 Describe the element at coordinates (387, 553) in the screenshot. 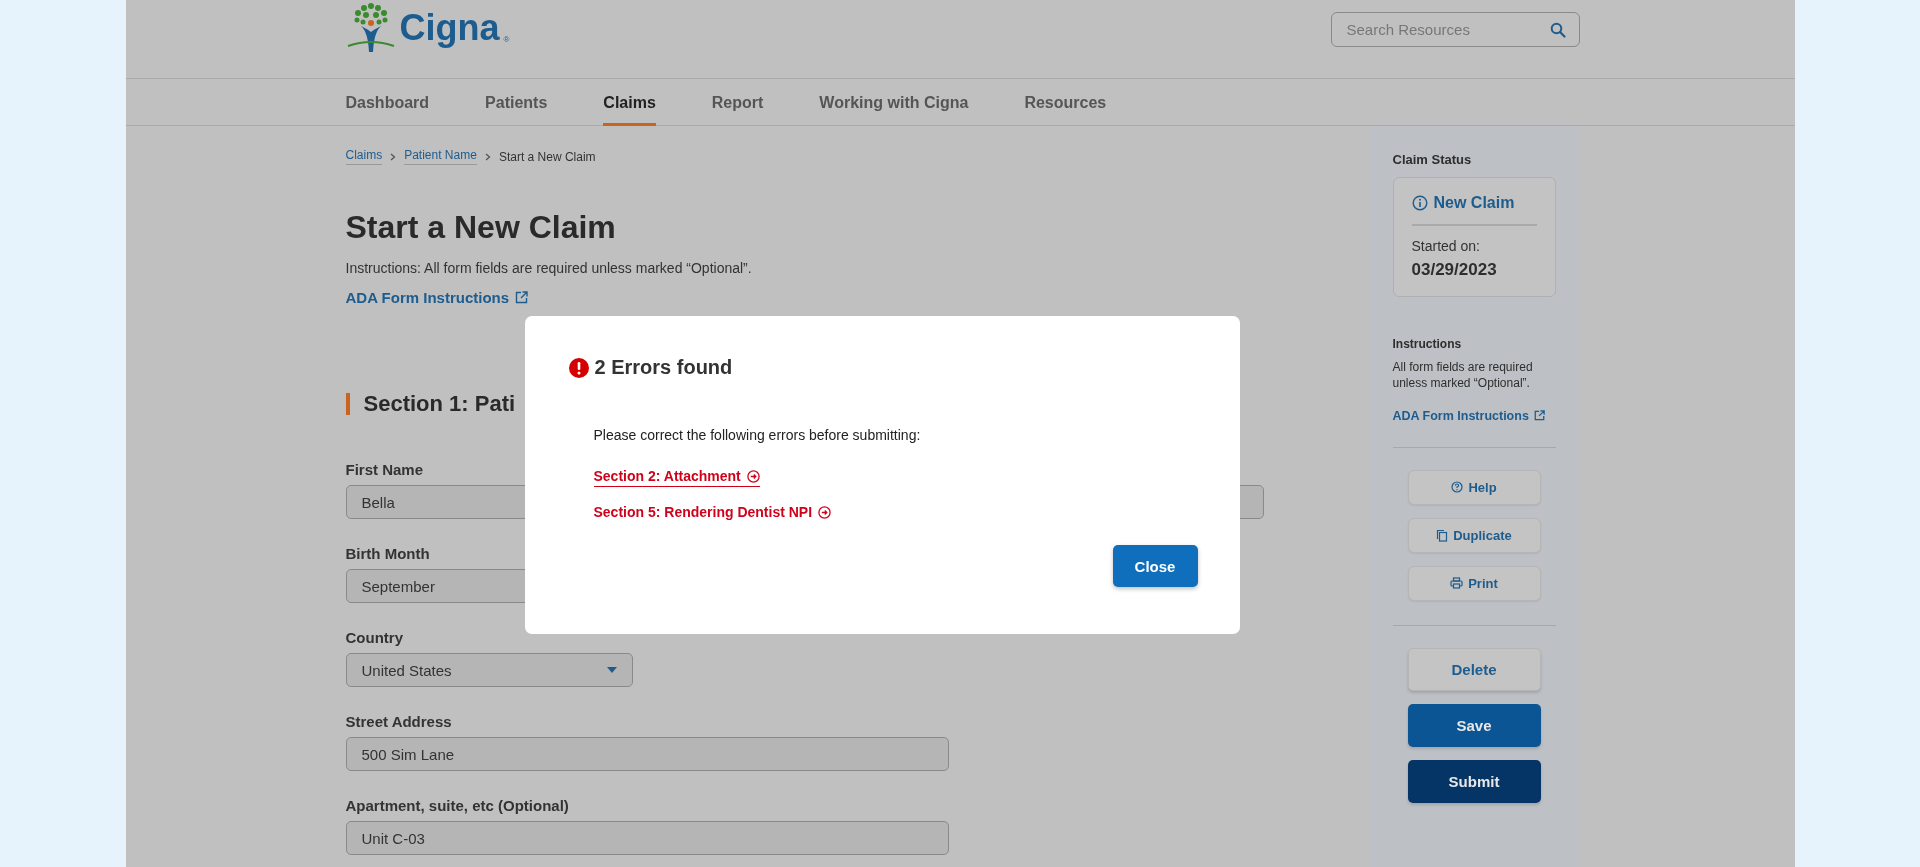

I see `field-label: Birth Month` at that location.